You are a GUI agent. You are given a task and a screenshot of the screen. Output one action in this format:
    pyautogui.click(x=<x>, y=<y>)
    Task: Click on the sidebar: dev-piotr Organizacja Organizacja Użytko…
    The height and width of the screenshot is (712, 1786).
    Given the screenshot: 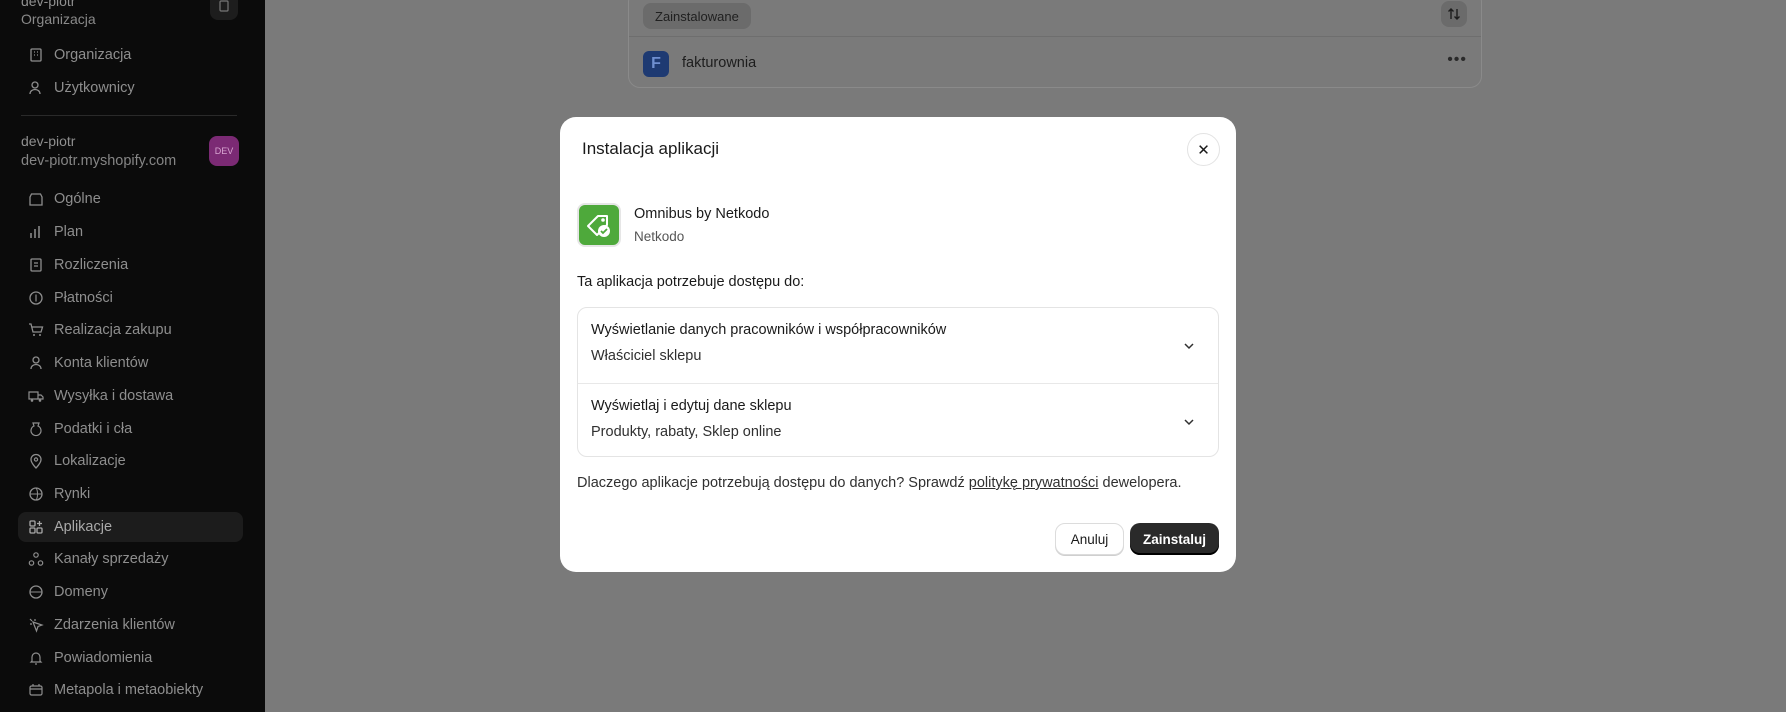 What is the action you would take?
    pyautogui.click(x=132, y=356)
    